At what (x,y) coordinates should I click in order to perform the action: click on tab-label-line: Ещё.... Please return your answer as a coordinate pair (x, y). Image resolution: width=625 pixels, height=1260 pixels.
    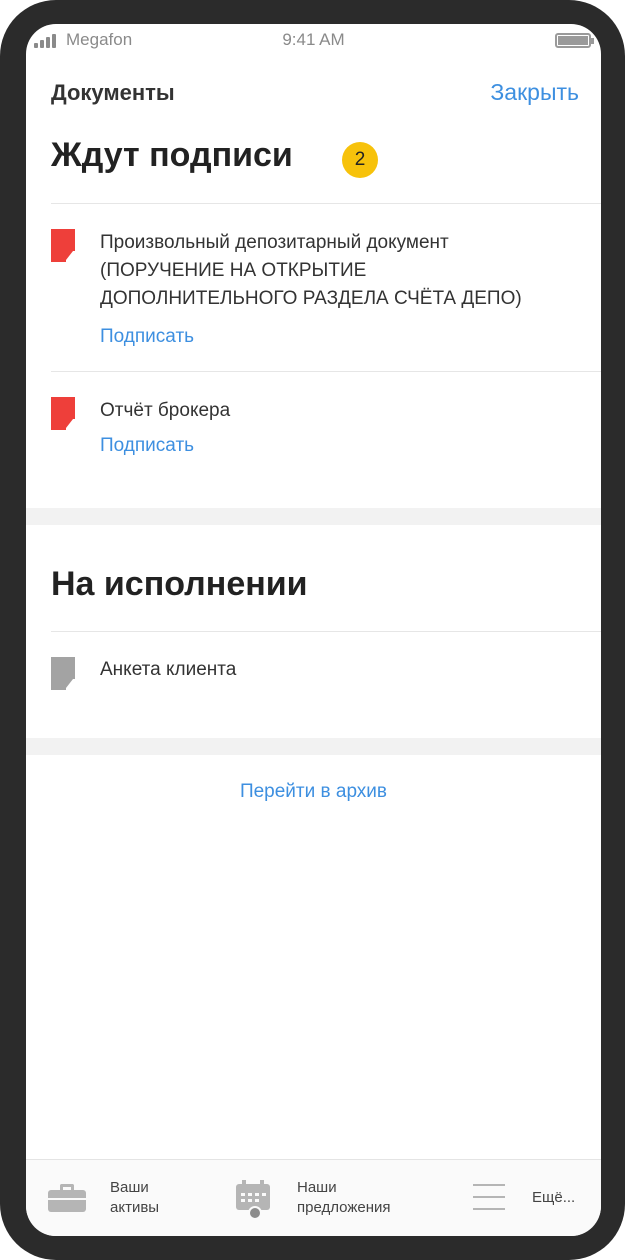
    Looking at the image, I should click on (554, 1197).